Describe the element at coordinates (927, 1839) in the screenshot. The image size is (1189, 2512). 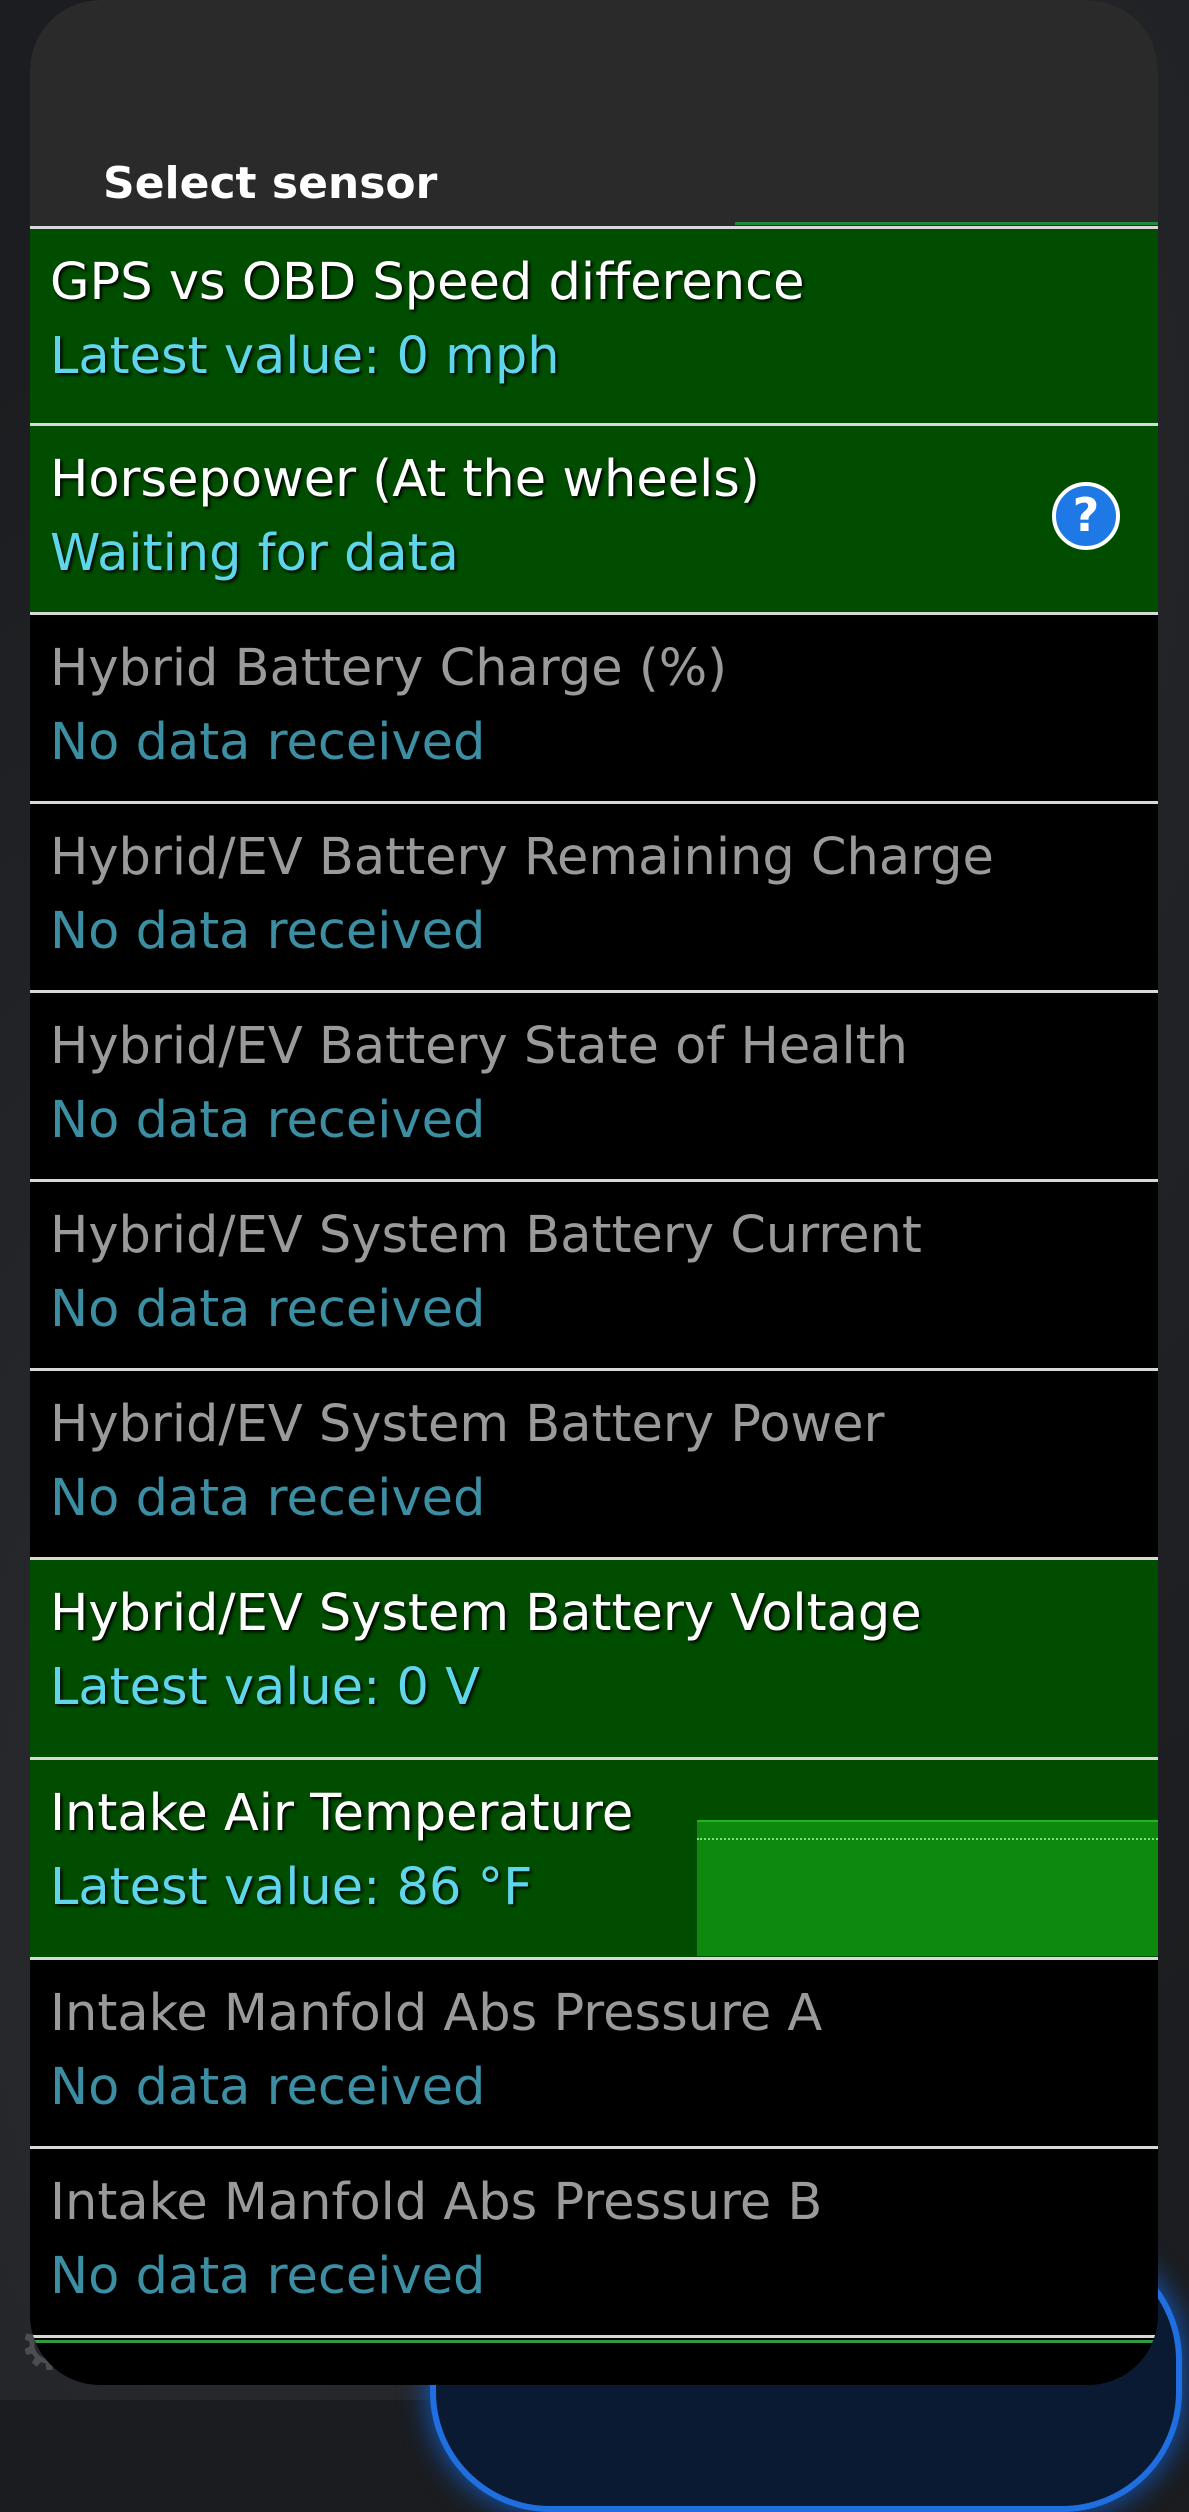
I see `sparkline-trace` at that location.